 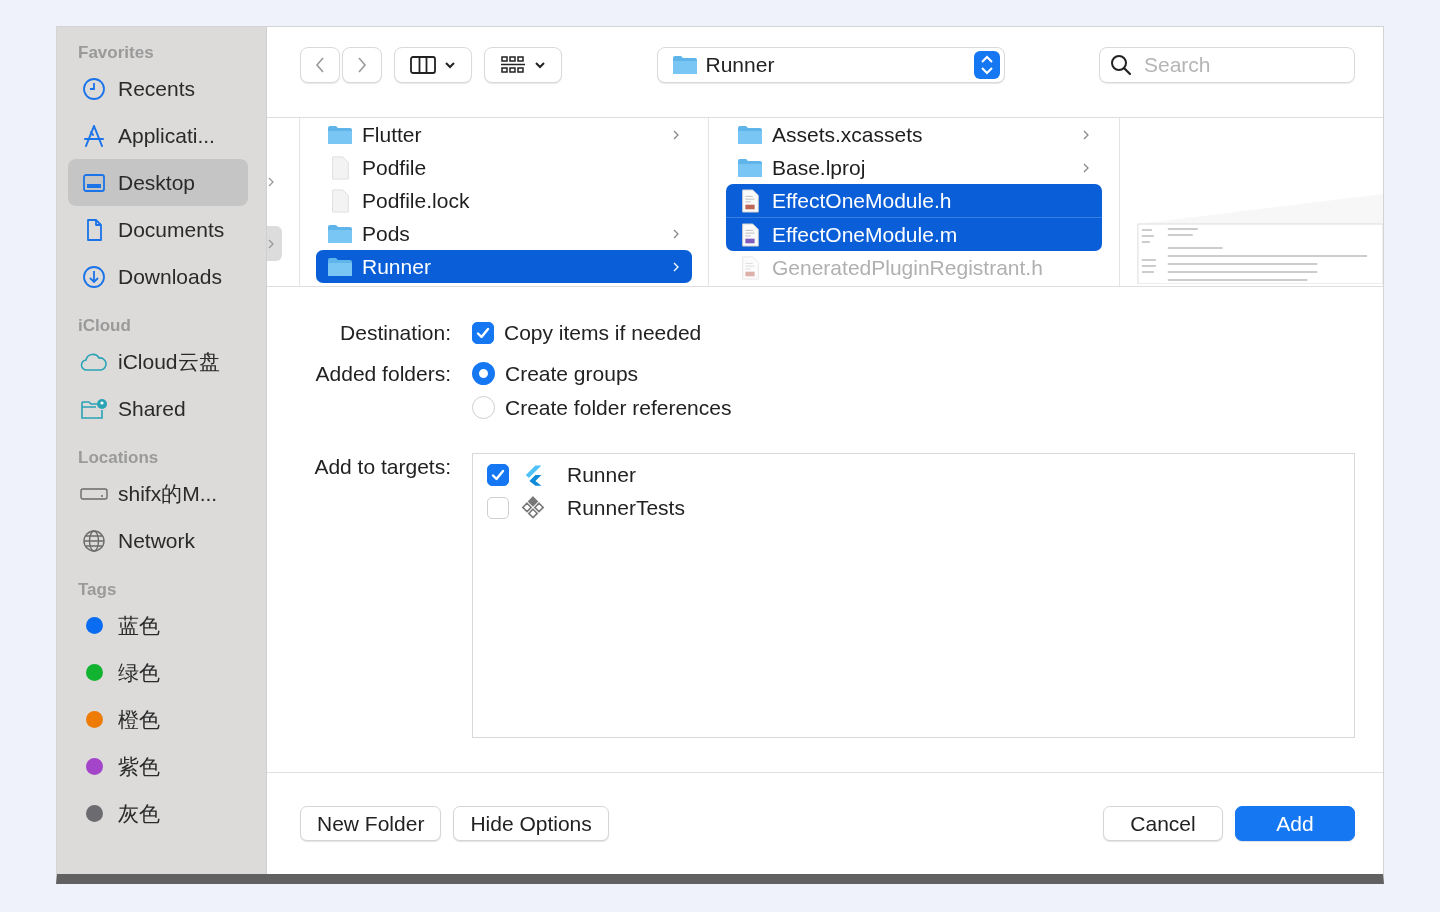 I want to click on dialog-button: Add, so click(x=1295, y=823).